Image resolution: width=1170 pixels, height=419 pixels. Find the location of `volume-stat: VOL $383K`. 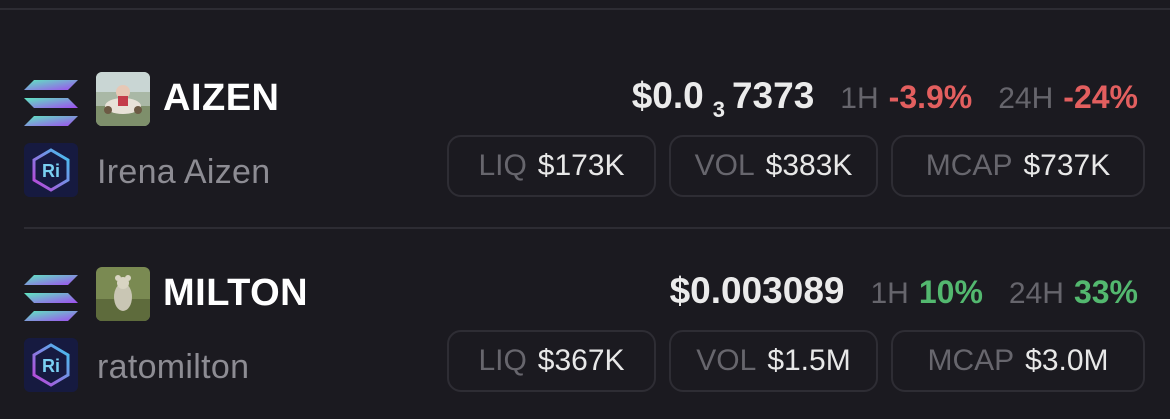

volume-stat: VOL $383K is located at coordinates (773, 166).